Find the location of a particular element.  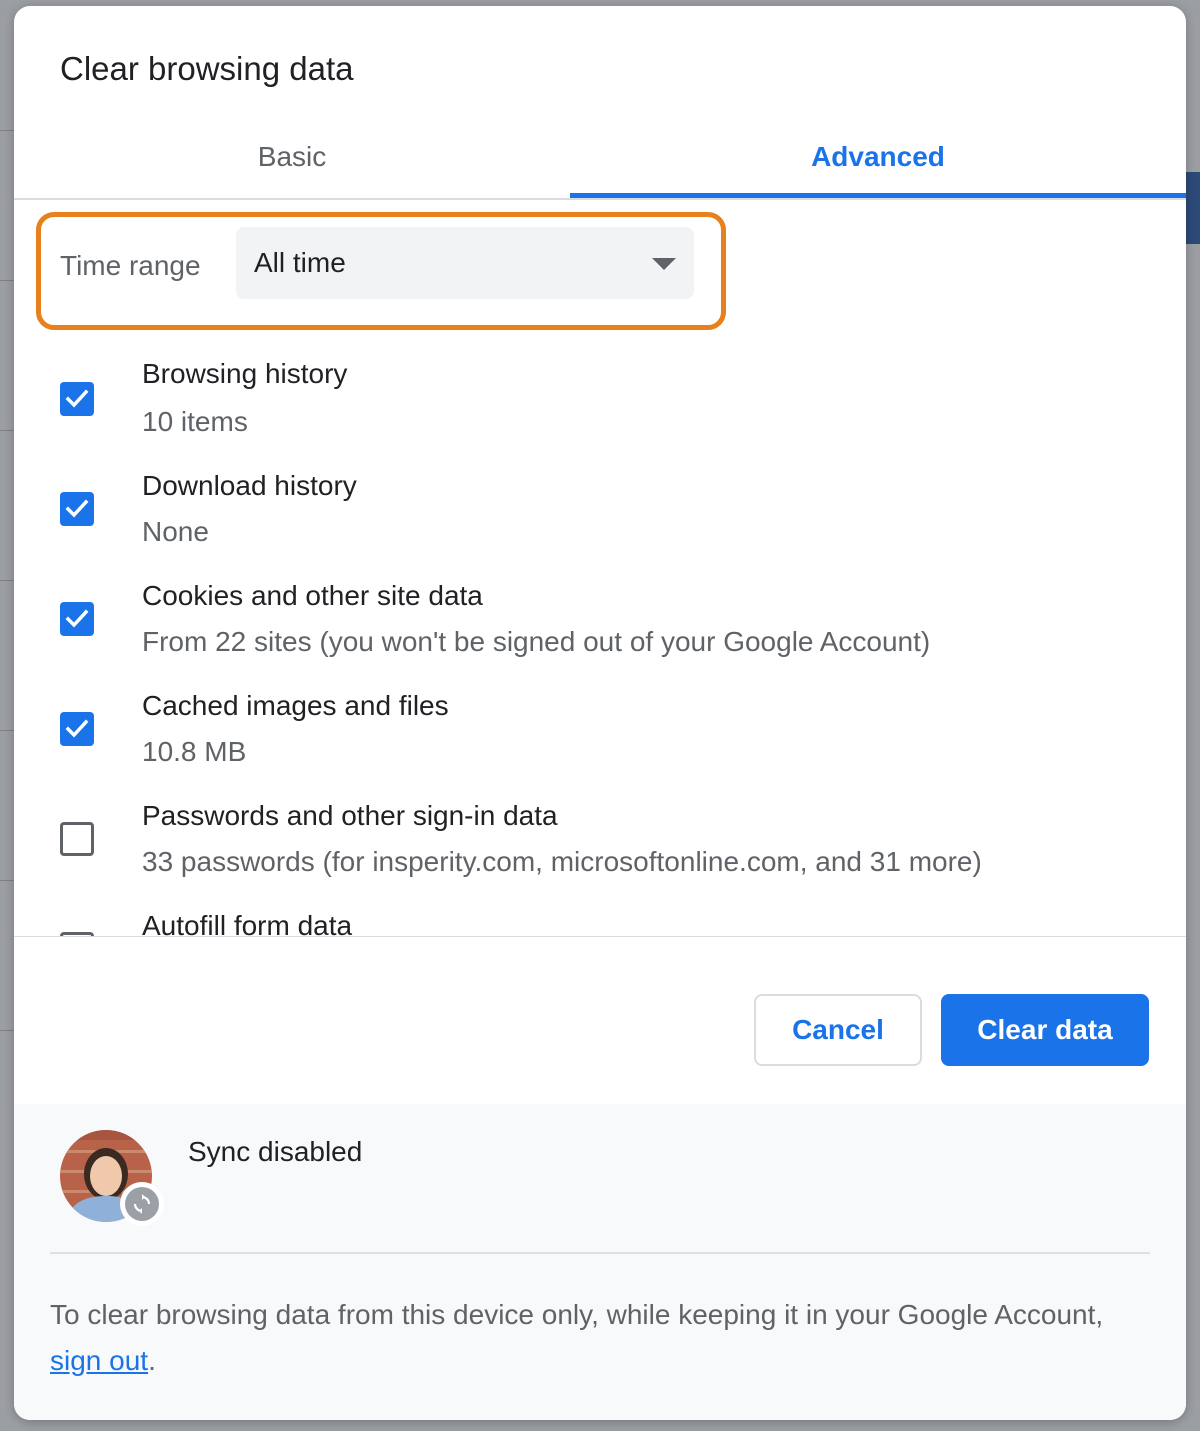

browsing-history-title: Browsing history is located at coordinates (245, 373).